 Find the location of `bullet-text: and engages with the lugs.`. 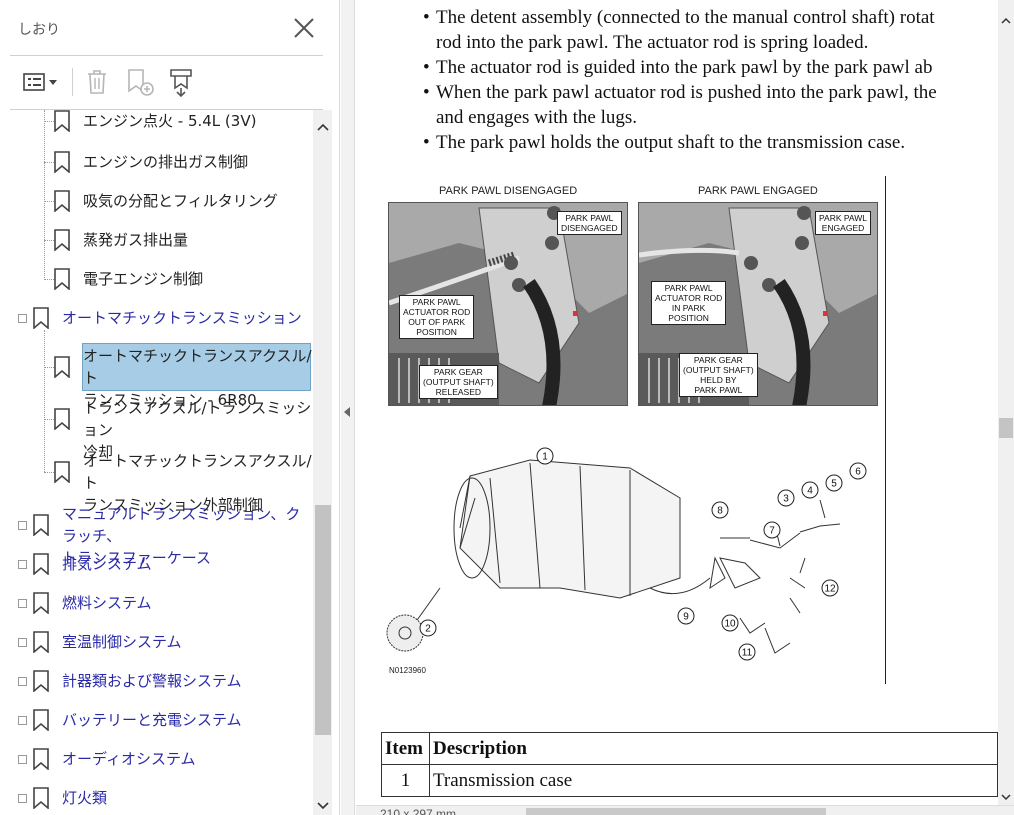

bullet-text: and engages with the lugs. is located at coordinates (537, 117).